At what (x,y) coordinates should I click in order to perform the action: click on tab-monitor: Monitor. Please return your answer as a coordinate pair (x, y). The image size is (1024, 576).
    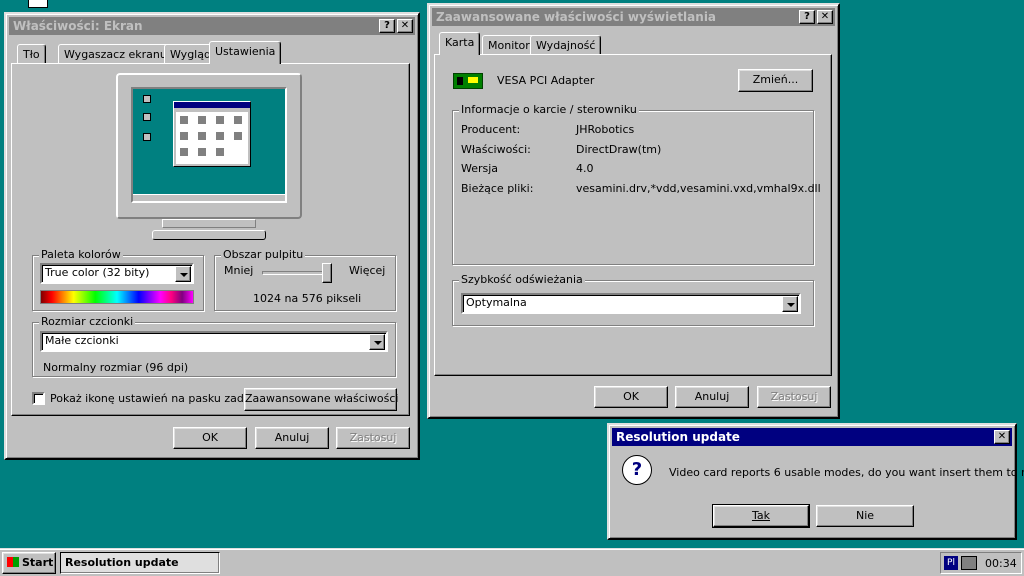
    Looking at the image, I should click on (509, 45).